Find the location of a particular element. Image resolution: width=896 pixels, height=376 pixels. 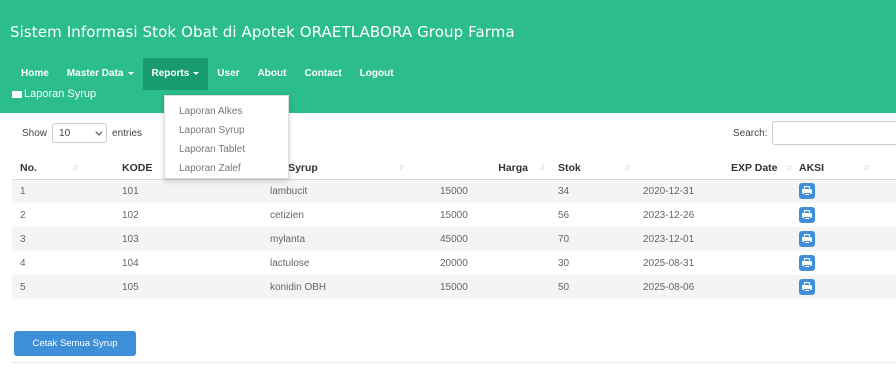

table-row: 5 105 konidin OBH 15000 50 2025-08-06 is located at coordinates (454, 287).